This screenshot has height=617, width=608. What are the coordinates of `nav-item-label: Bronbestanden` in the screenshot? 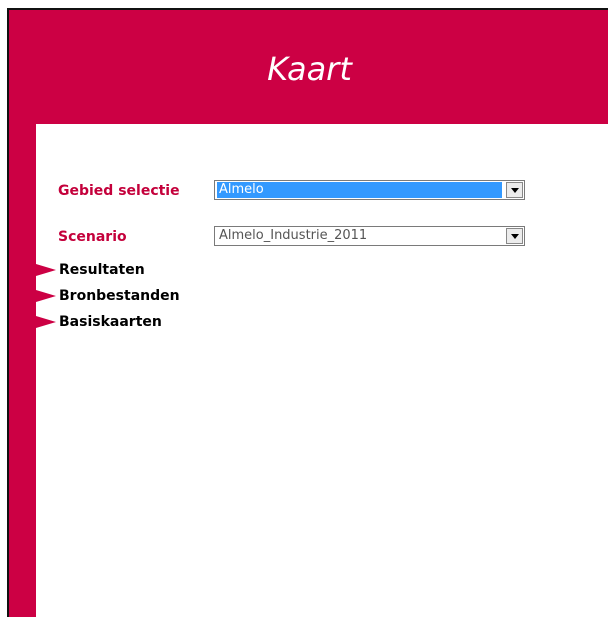 It's located at (119, 296).